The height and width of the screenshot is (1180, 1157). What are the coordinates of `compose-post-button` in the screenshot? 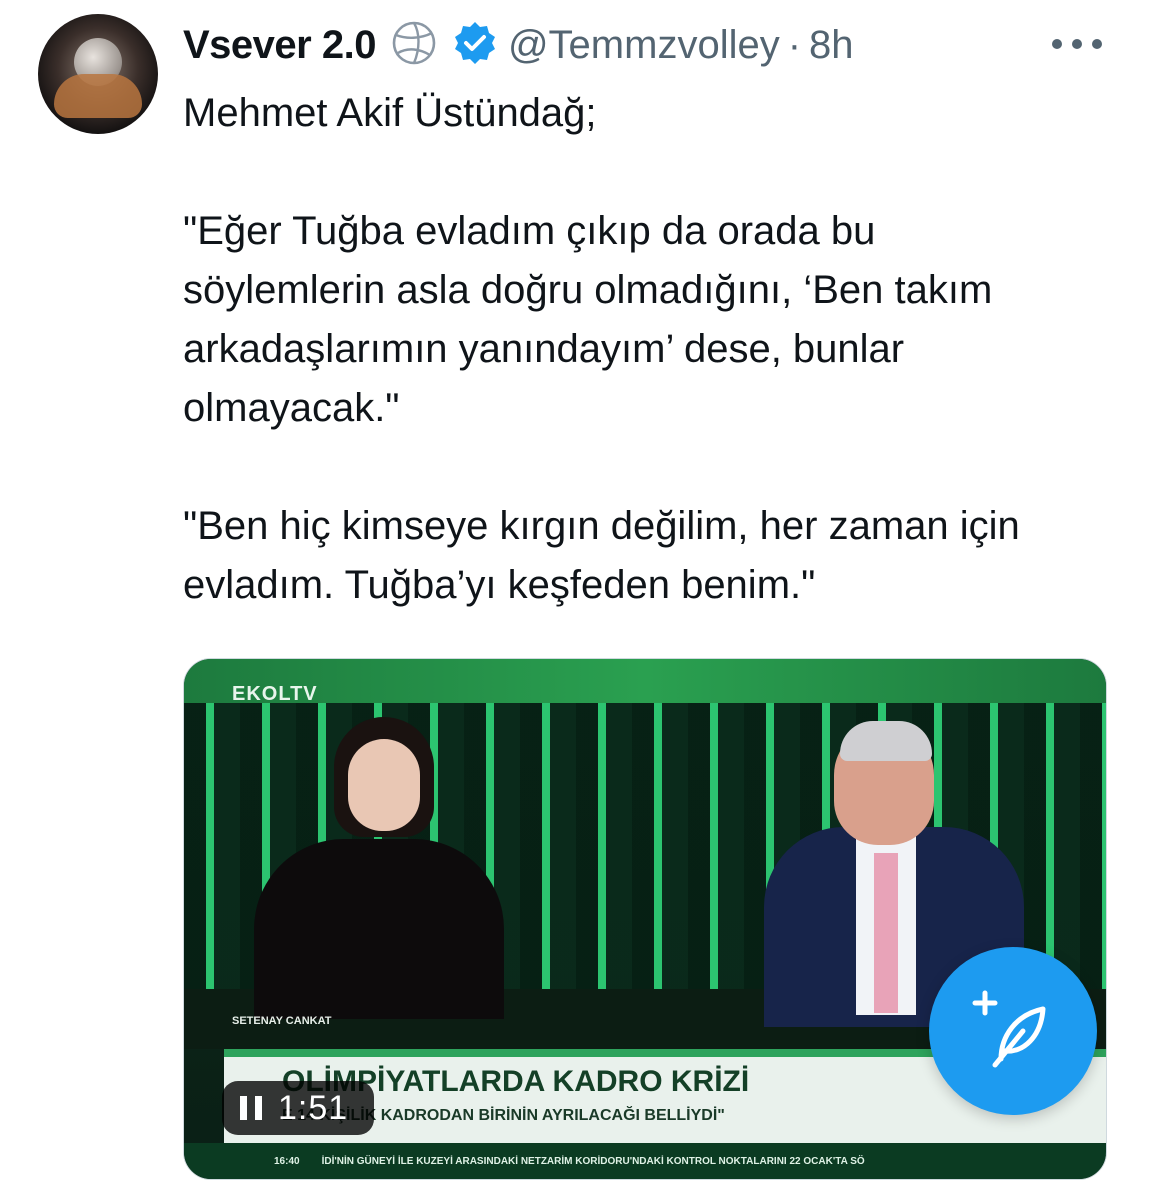 It's located at (1013, 1031).